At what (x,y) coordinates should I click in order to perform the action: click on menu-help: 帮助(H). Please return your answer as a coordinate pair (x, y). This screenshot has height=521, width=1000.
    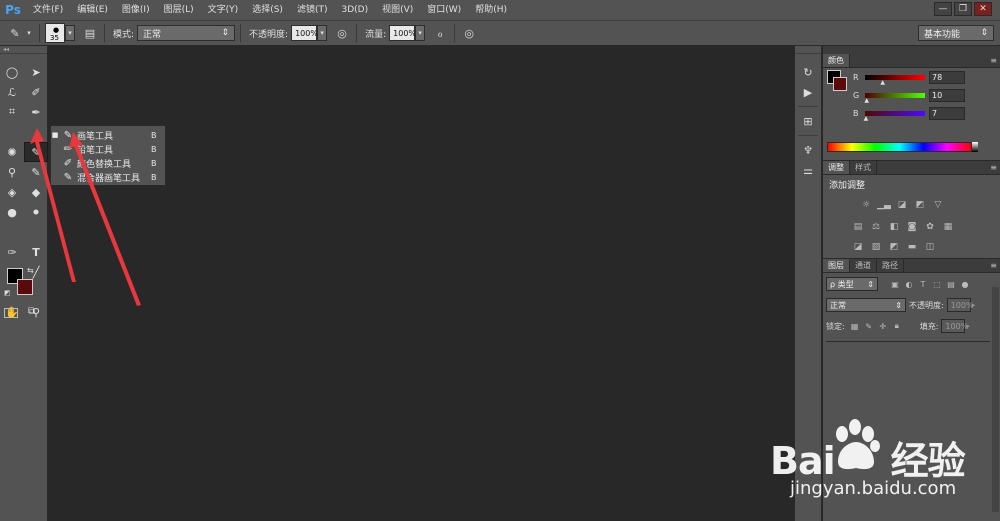
    Looking at the image, I should click on (491, 10).